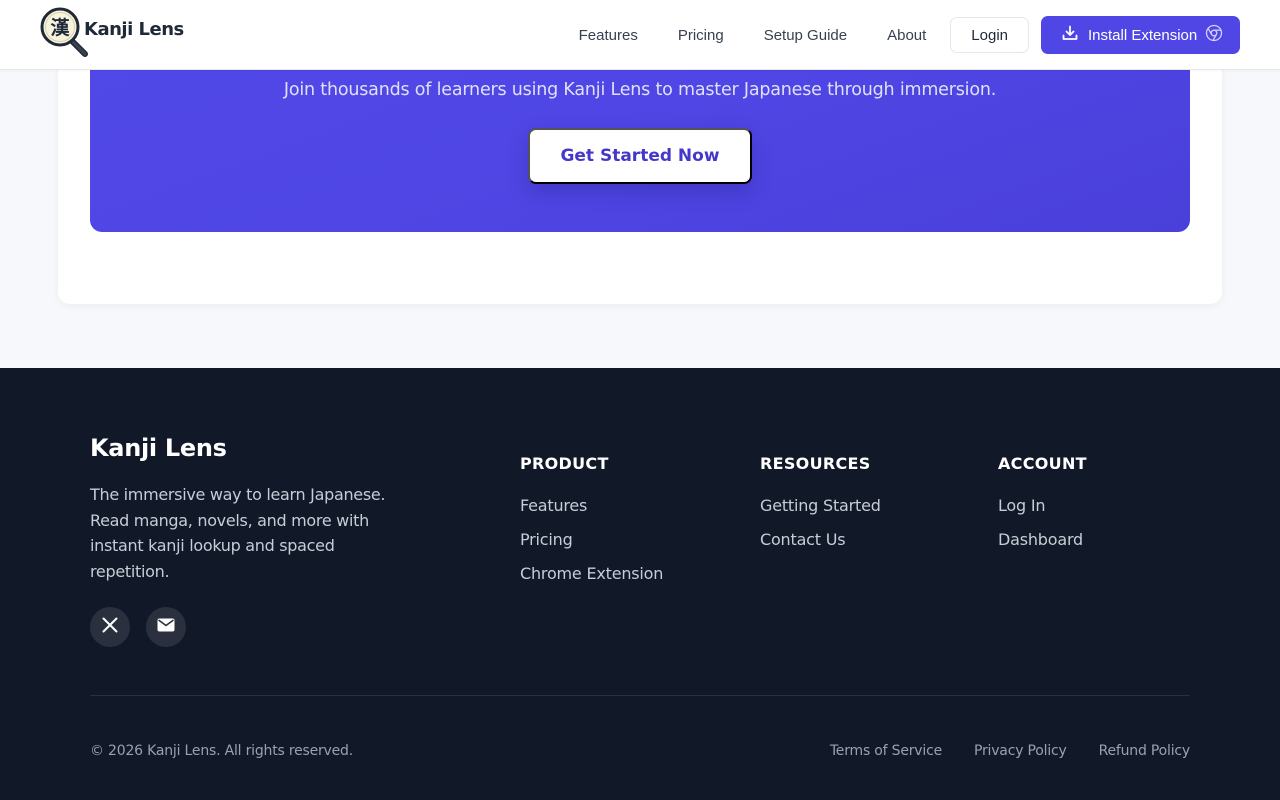  I want to click on chrome-icon, so click(1214, 35).